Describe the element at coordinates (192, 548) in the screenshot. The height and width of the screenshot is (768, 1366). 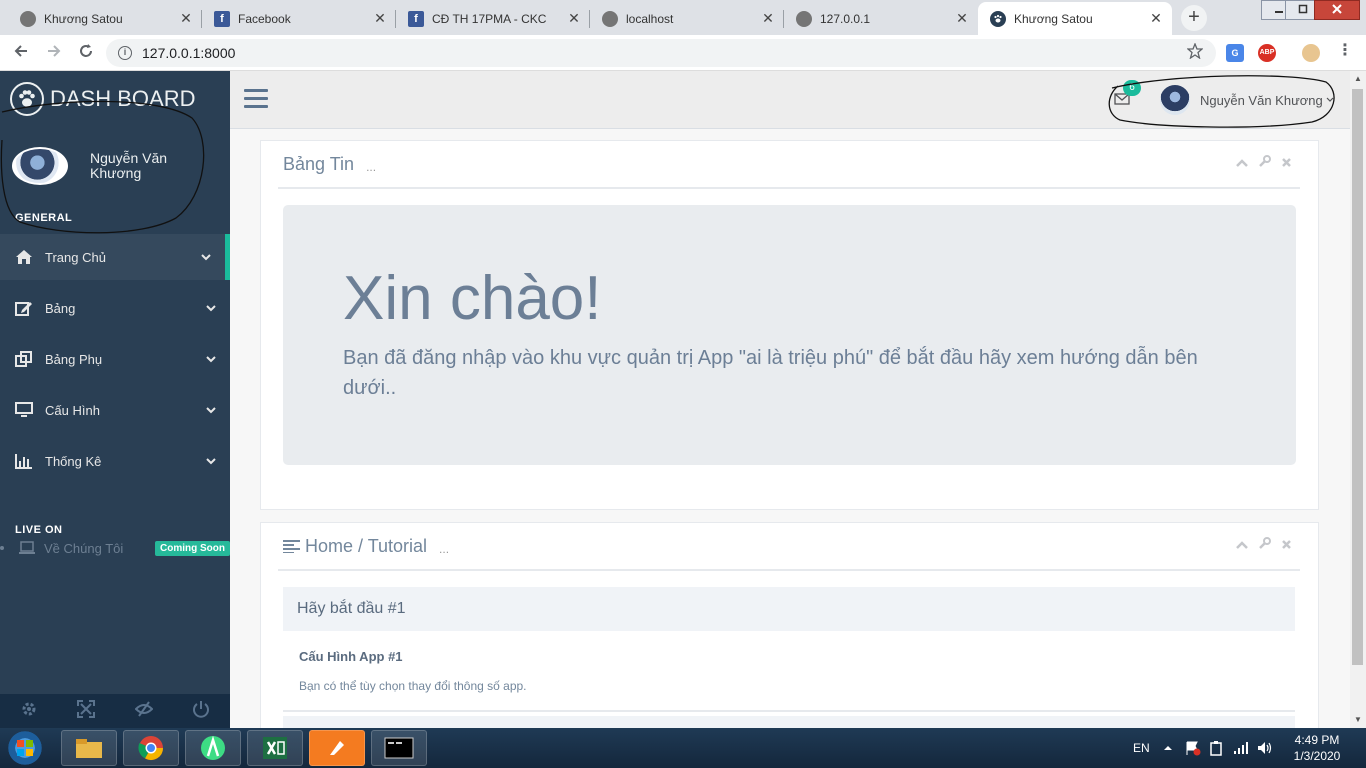
I see `coming-soon-badge: Coming Soon` at that location.